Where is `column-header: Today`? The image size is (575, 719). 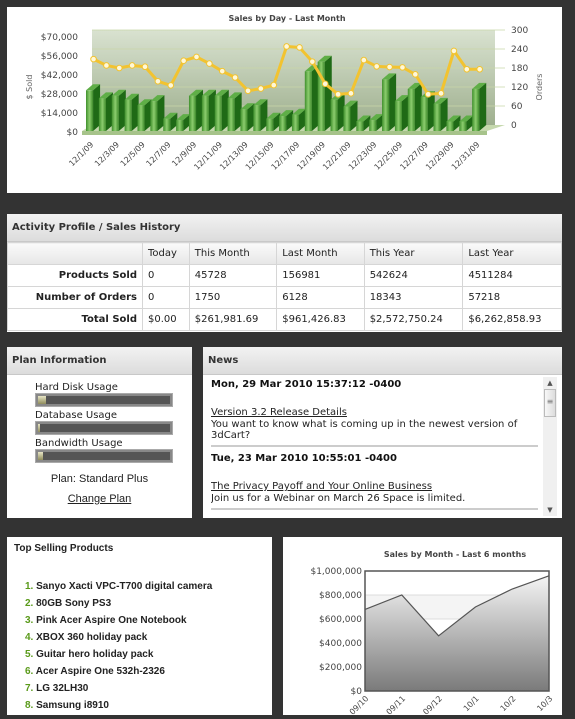
column-header: Today is located at coordinates (166, 253).